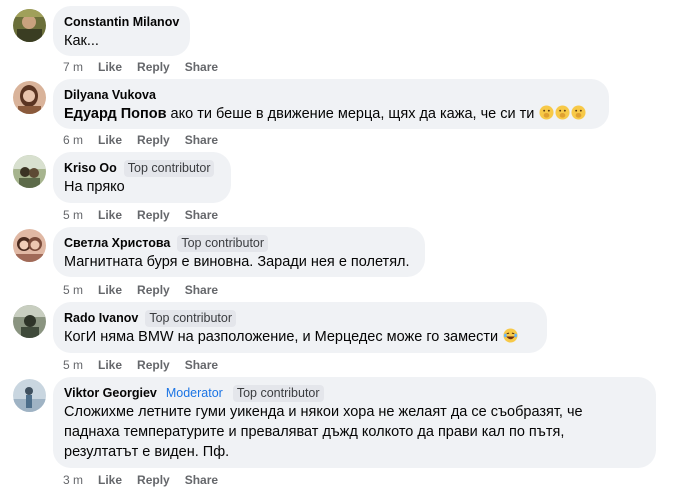  I want to click on author-name: Dilyana Vukova, so click(110, 95).